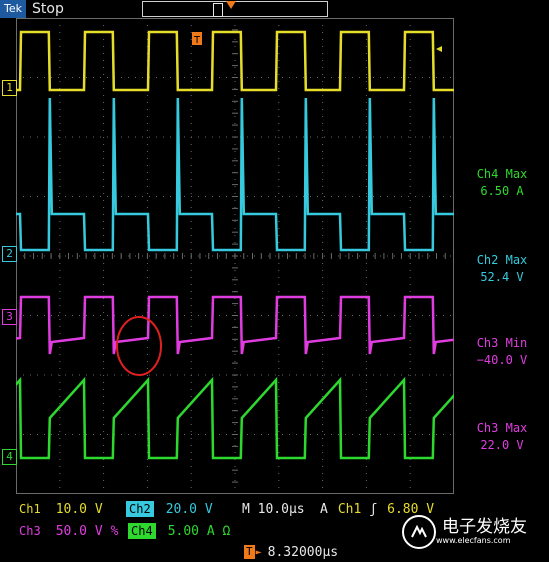 This screenshot has height=562, width=549. What do you see at coordinates (9, 88) in the screenshot?
I see `channel-marker-1: 1` at bounding box center [9, 88].